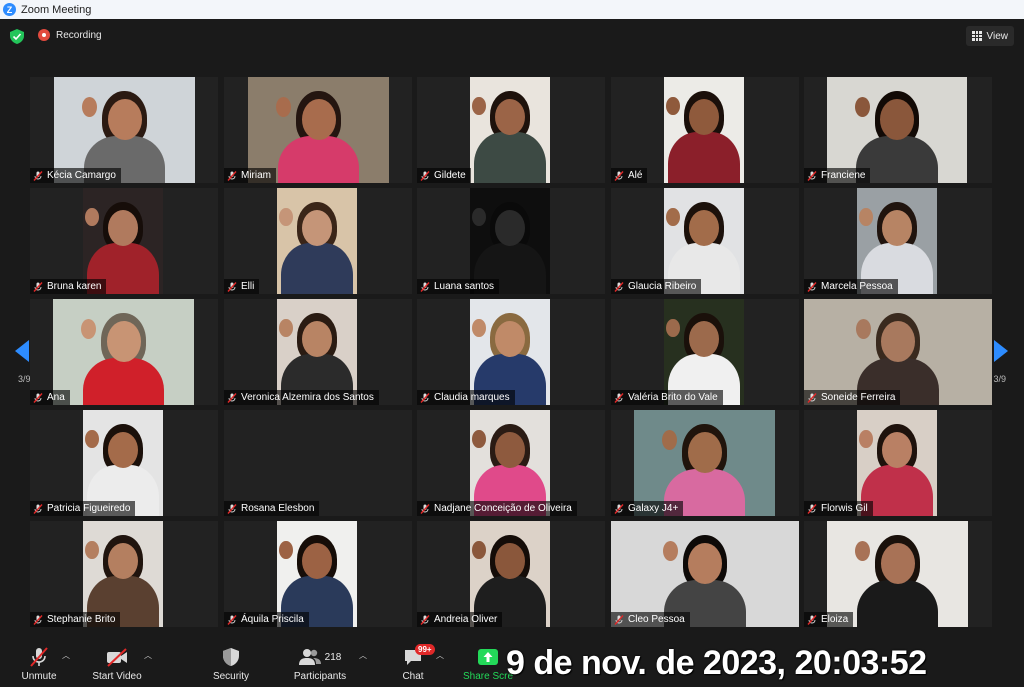  Describe the element at coordinates (990, 36) in the screenshot. I see `view-button: View` at that location.